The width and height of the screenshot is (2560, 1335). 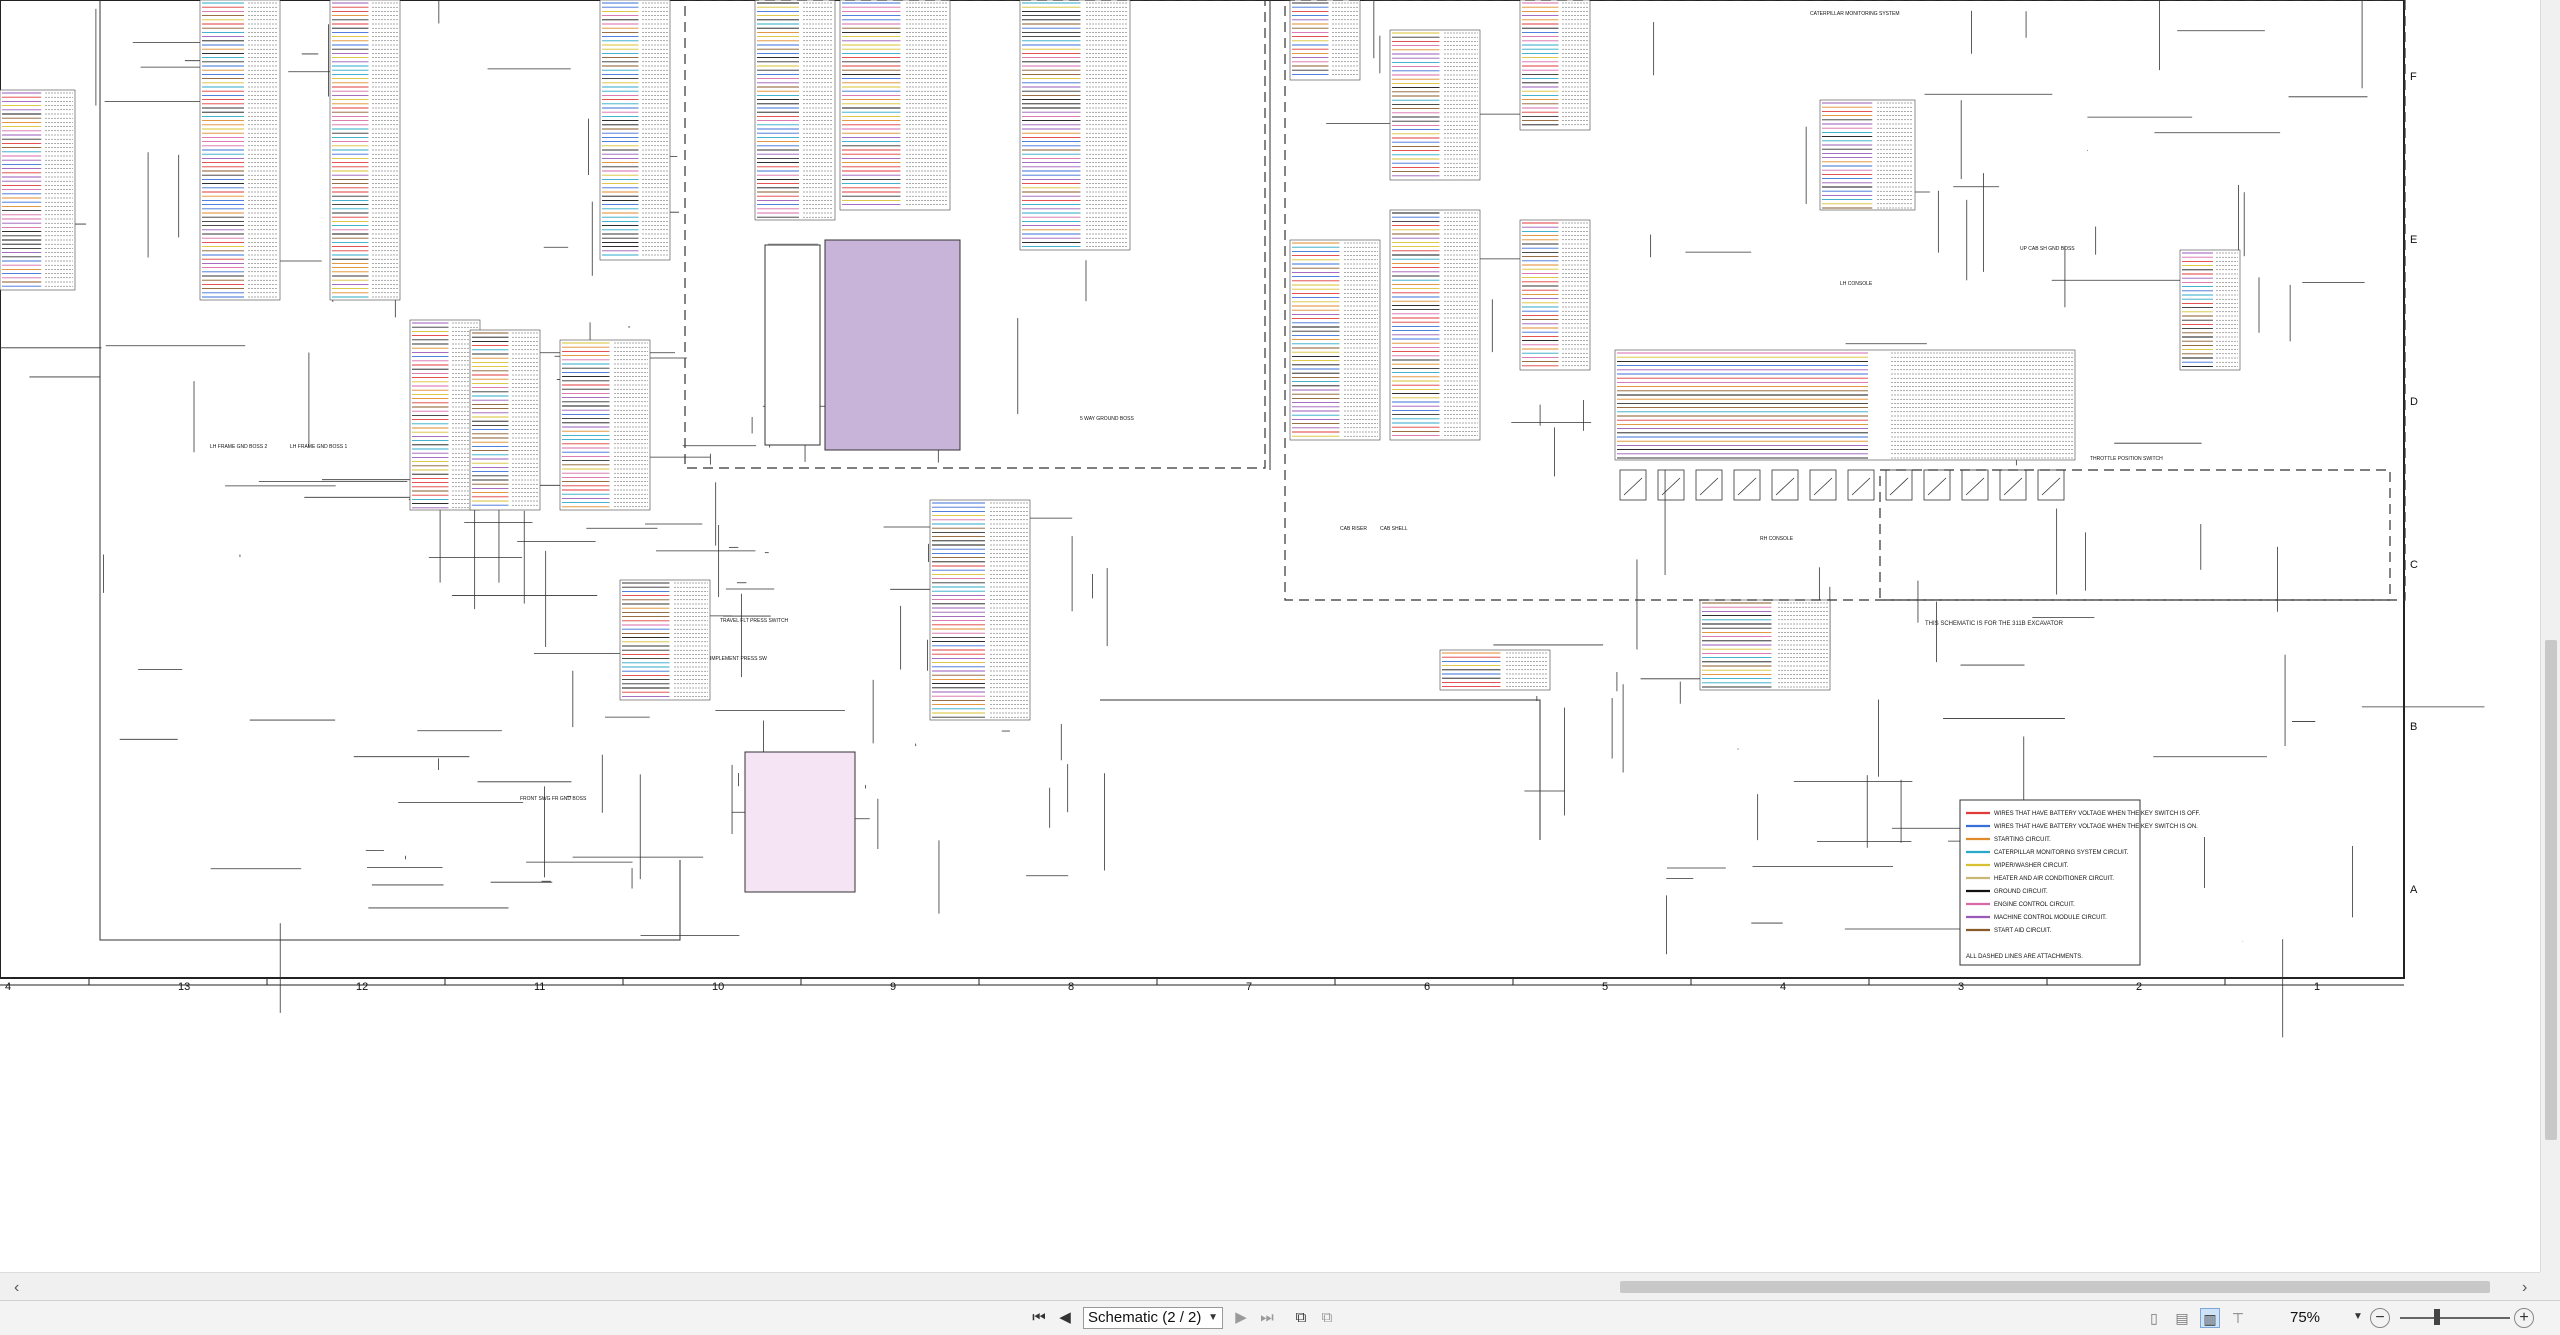 What do you see at coordinates (1855, 14) in the screenshot?
I see `harness-label: CATERPILLAR MONITORING SYSTEM` at bounding box center [1855, 14].